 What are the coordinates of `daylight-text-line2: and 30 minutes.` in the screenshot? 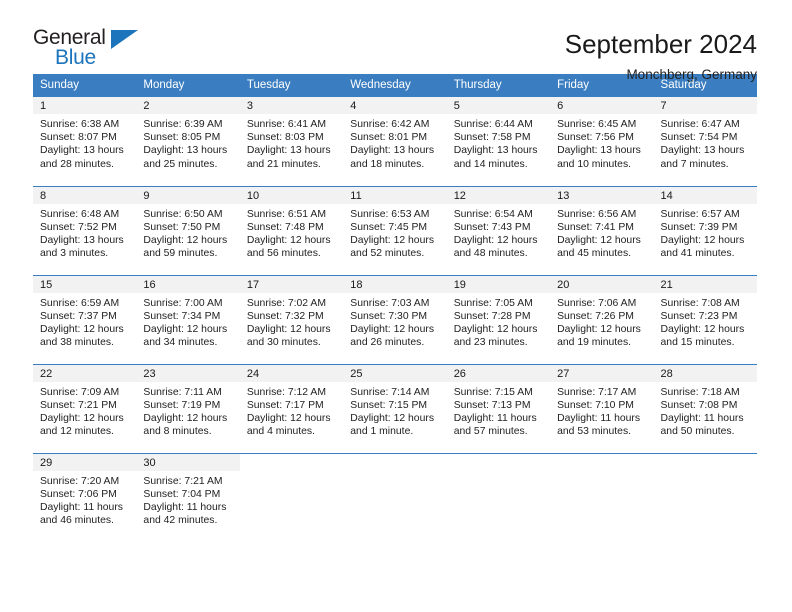 It's located at (283, 343).